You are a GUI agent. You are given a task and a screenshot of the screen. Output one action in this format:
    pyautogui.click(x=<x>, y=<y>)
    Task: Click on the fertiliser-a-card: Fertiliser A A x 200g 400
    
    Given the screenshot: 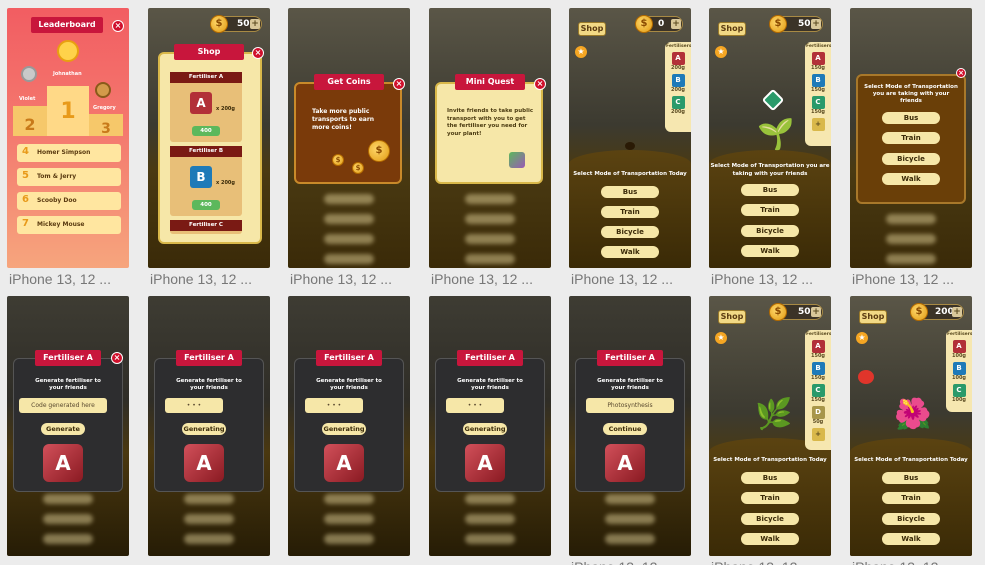 What is the action you would take?
    pyautogui.click(x=206, y=107)
    